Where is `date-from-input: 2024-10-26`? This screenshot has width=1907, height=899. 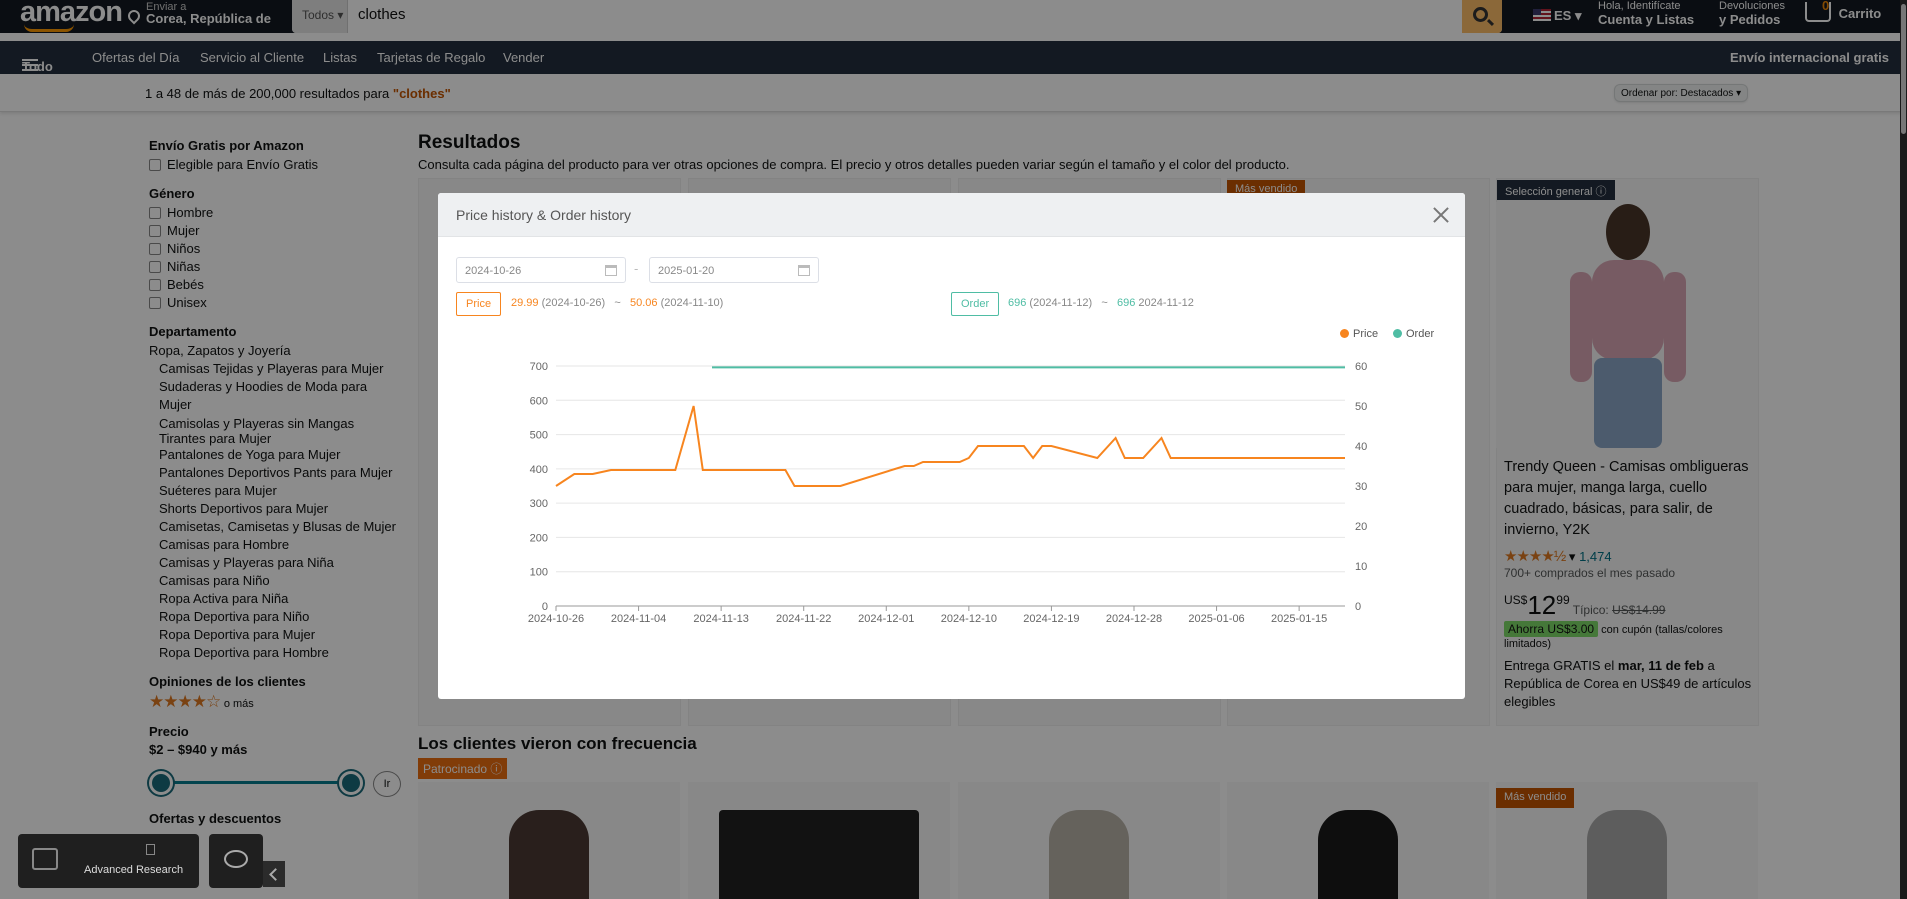 date-from-input: 2024-10-26 is located at coordinates (541, 270).